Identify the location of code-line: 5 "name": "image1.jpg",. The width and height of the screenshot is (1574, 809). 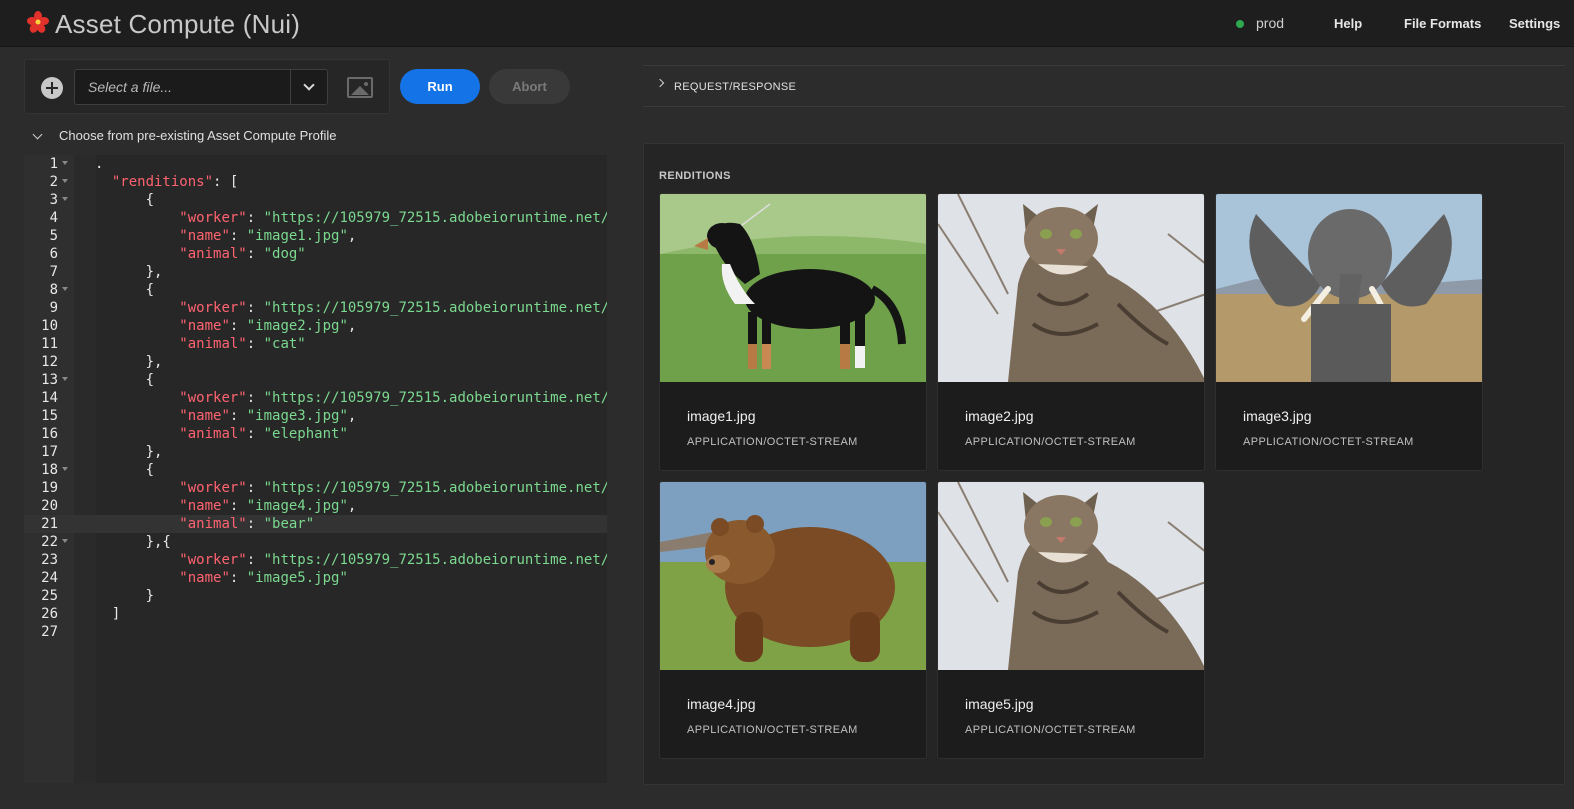
(315, 236).